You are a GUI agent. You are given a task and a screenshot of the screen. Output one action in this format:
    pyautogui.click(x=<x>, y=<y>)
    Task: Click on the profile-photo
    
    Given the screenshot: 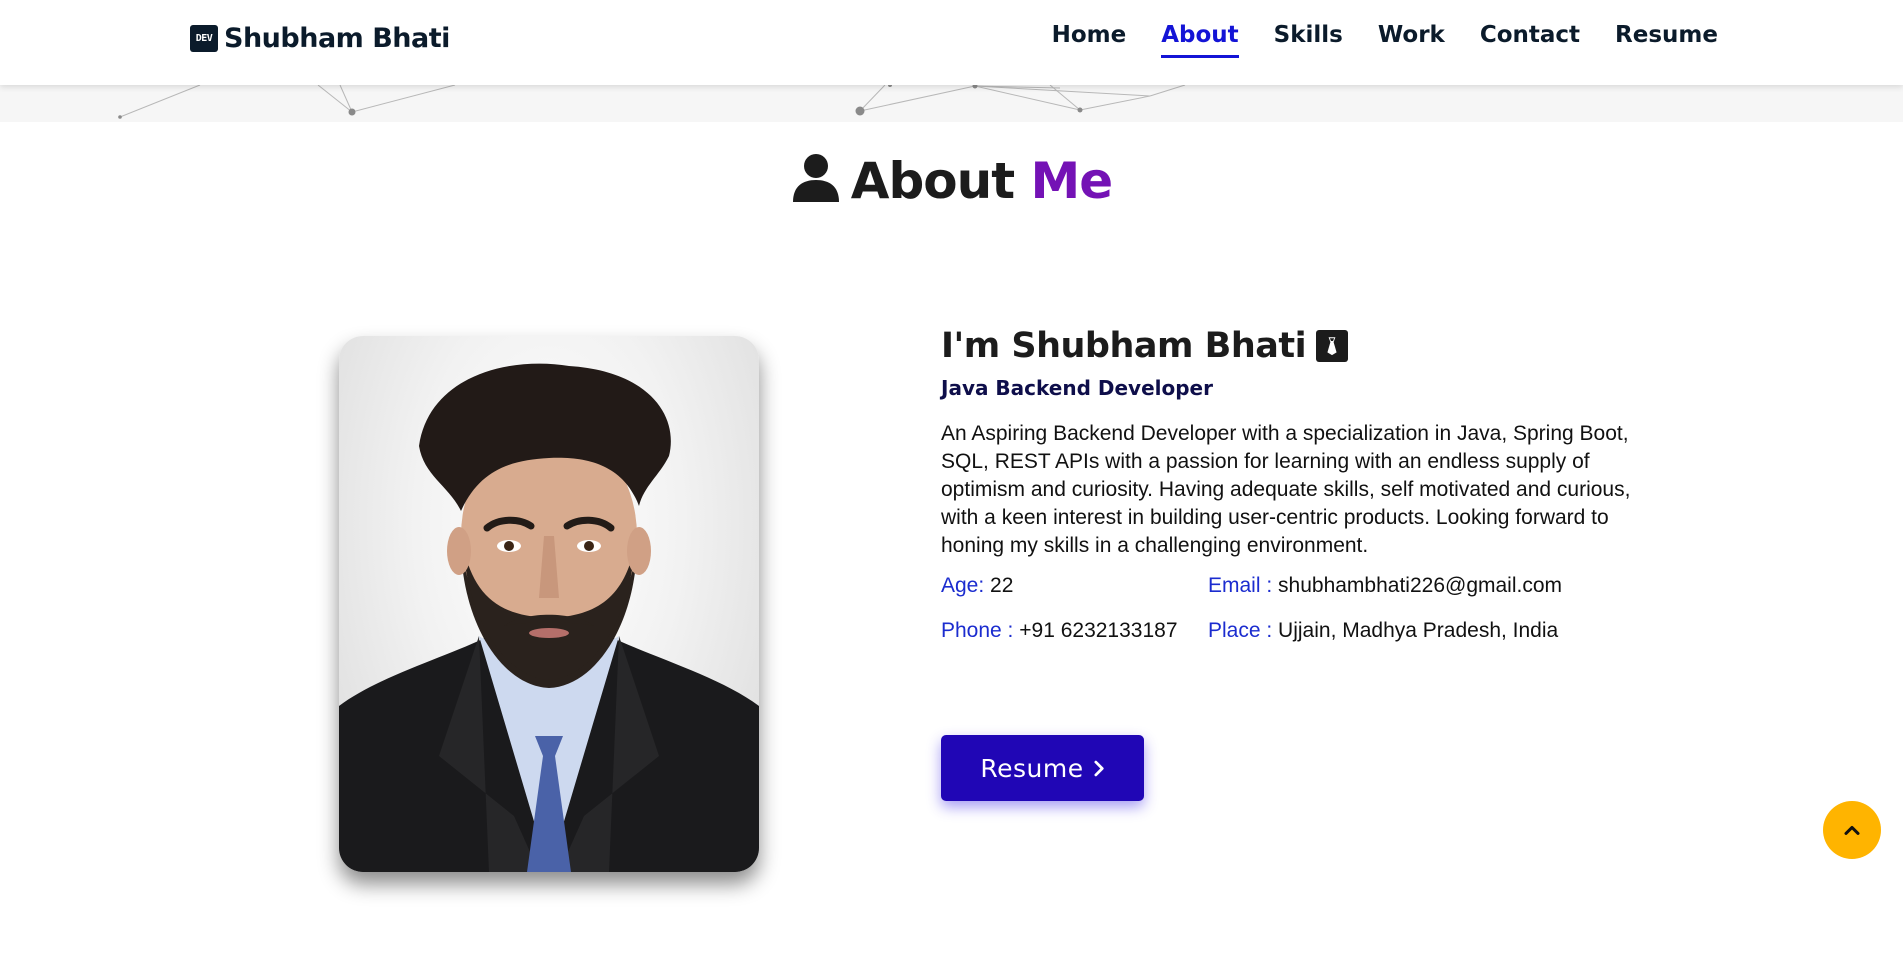 What is the action you would take?
    pyautogui.click(x=549, y=604)
    